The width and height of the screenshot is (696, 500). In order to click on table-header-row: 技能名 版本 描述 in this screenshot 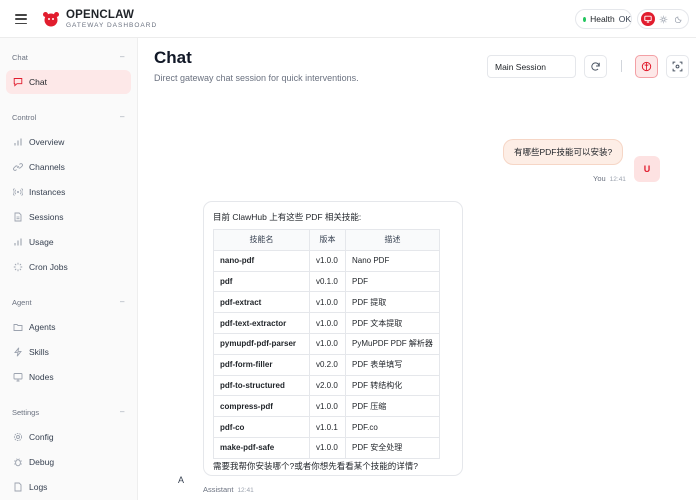, I will do `click(326, 240)`.